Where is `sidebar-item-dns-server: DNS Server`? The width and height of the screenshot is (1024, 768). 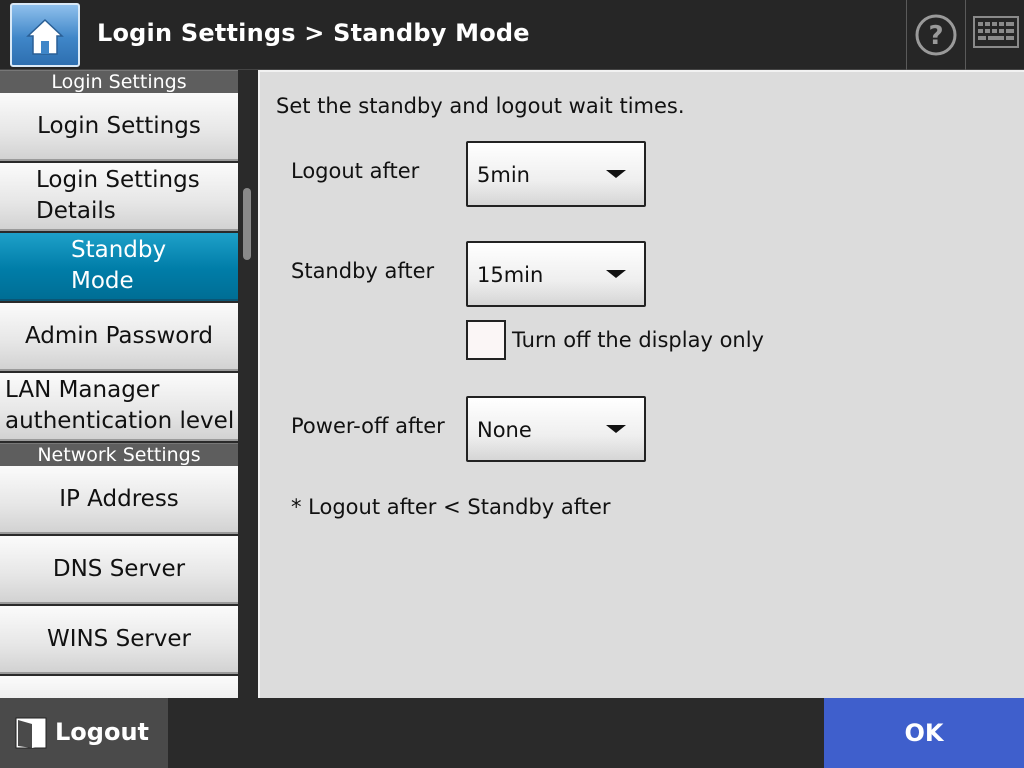
sidebar-item-dns-server: DNS Server is located at coordinates (119, 570).